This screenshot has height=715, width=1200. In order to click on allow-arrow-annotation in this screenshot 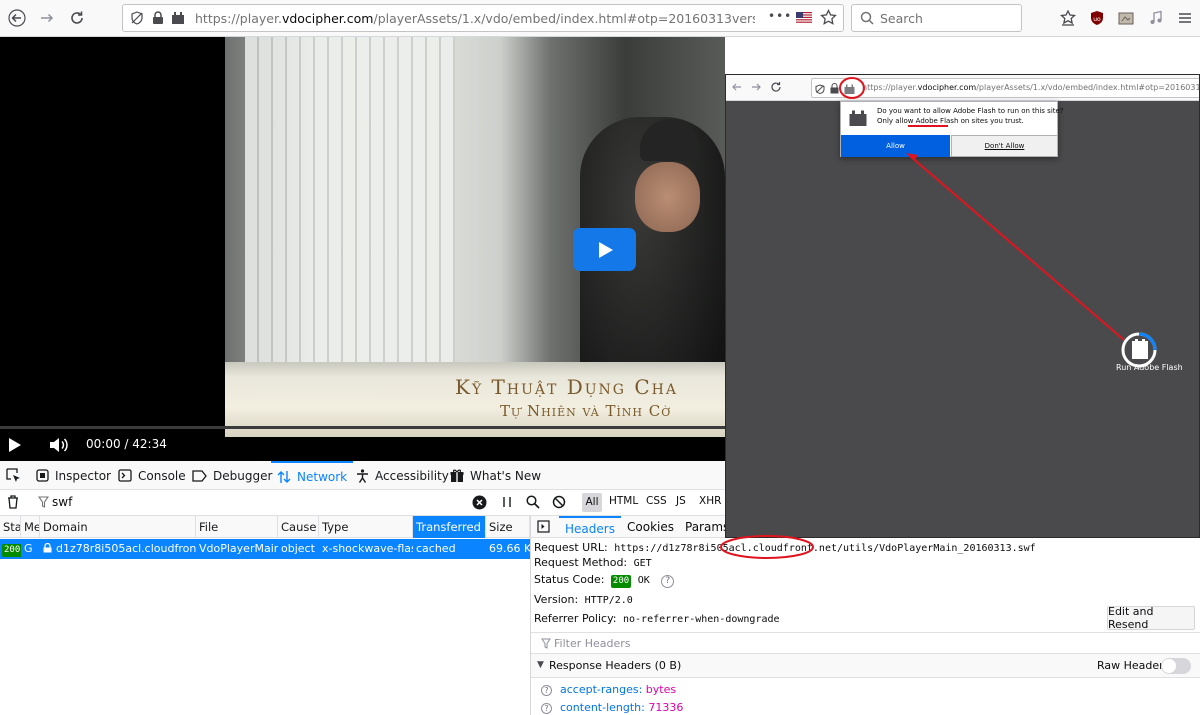, I will do `click(1017, 248)`.